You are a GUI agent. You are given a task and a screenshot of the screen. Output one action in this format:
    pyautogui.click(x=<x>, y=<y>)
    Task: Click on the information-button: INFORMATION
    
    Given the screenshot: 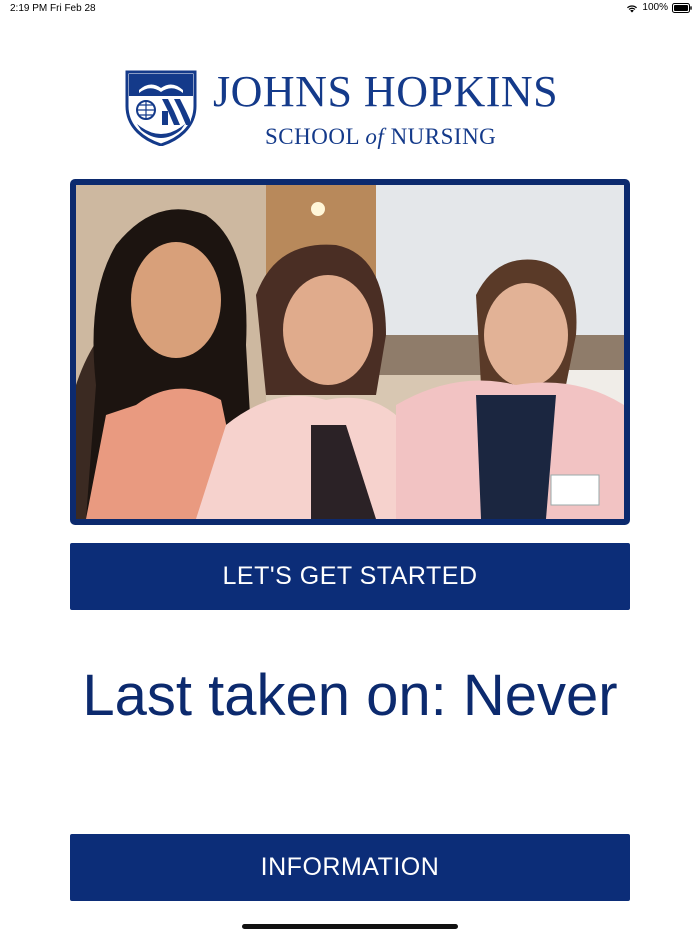 What is the action you would take?
    pyautogui.click(x=350, y=867)
    